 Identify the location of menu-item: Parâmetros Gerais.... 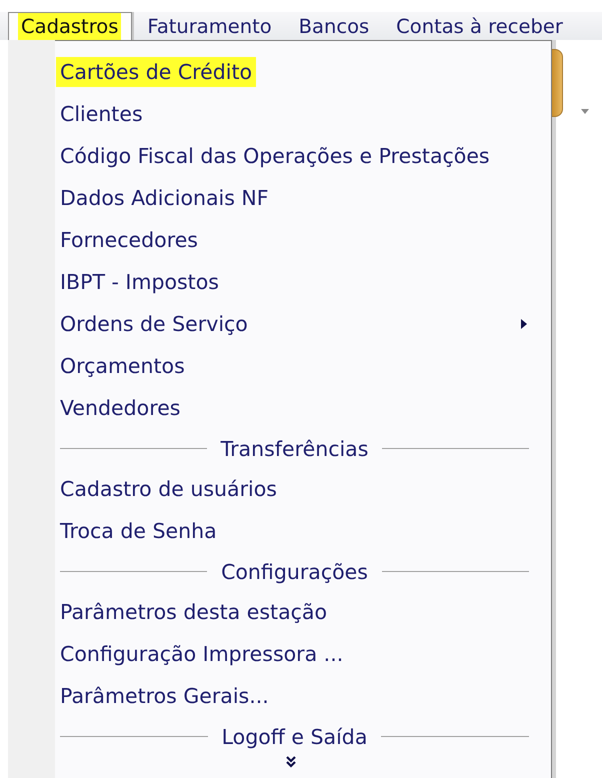
(305, 696).